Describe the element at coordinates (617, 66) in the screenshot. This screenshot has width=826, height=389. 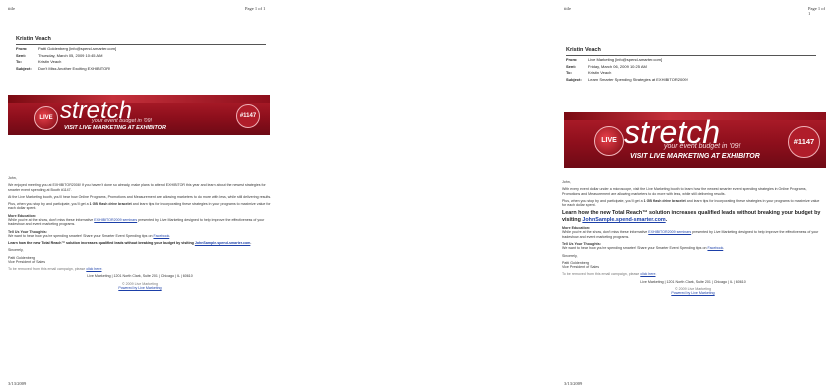
I see `sent-value: Friday, March 06, 2009 10:25 AM` at that location.